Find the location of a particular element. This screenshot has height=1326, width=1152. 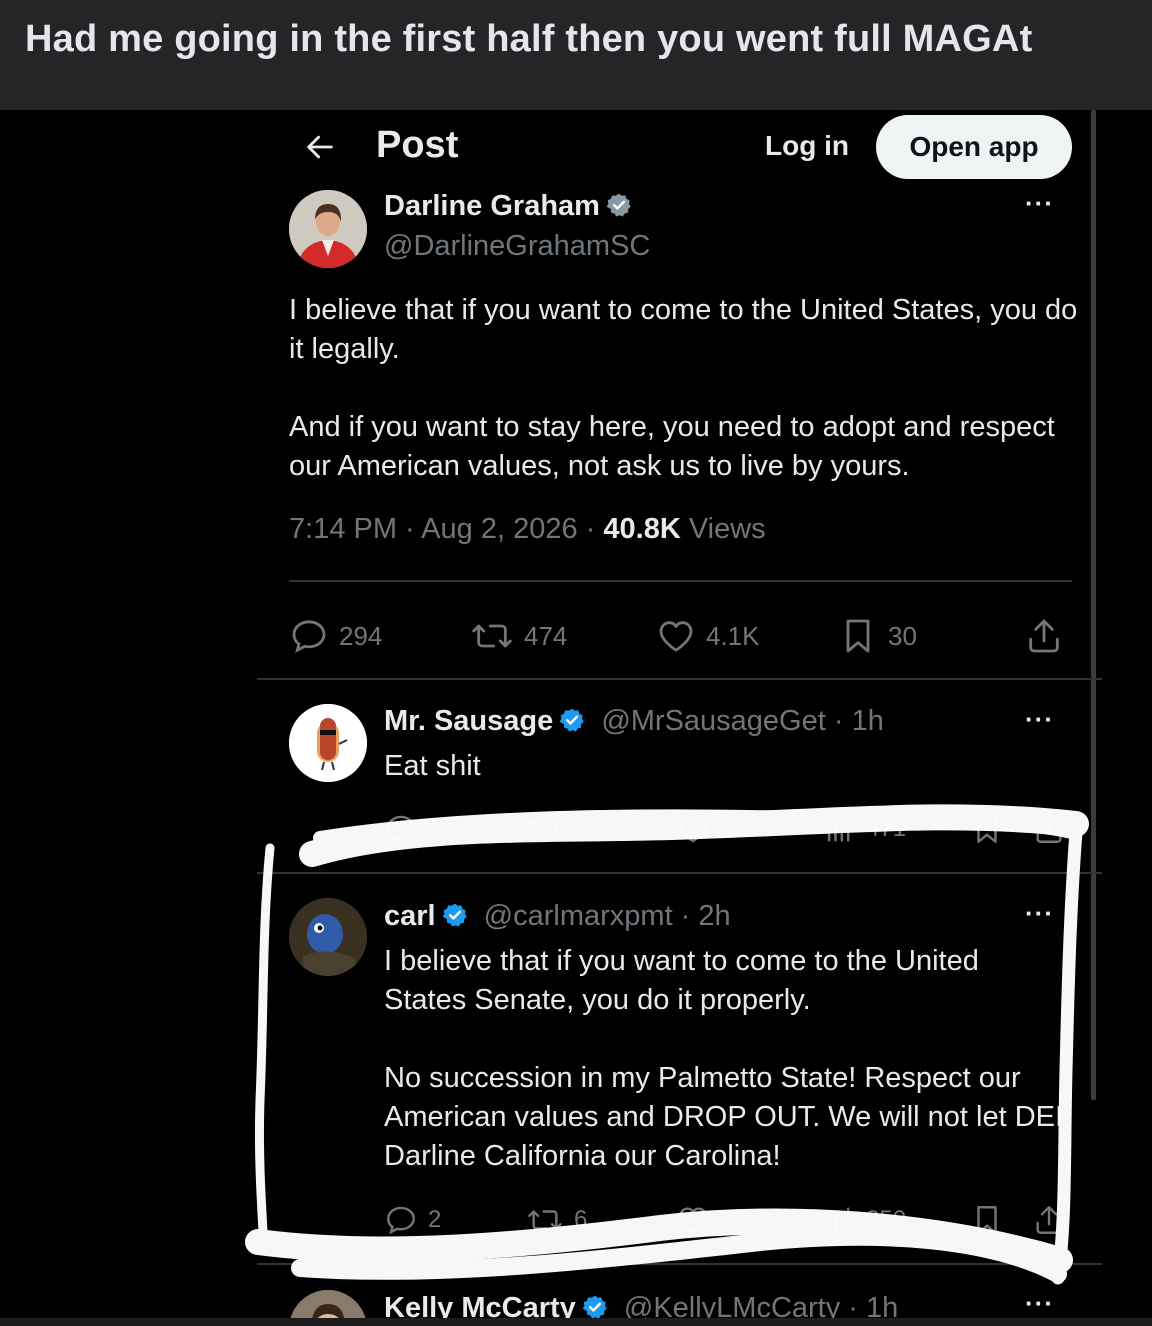

post-time: 7:14 PM is located at coordinates (343, 529).